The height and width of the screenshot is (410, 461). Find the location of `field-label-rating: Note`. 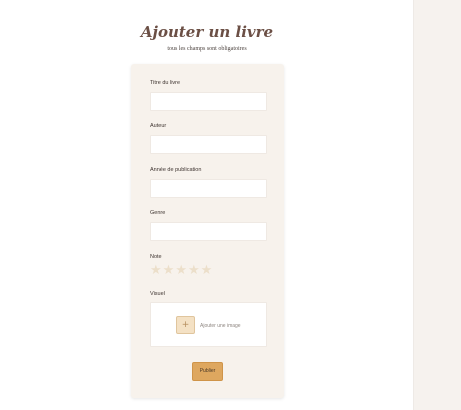

field-label-rating: Note is located at coordinates (156, 257).